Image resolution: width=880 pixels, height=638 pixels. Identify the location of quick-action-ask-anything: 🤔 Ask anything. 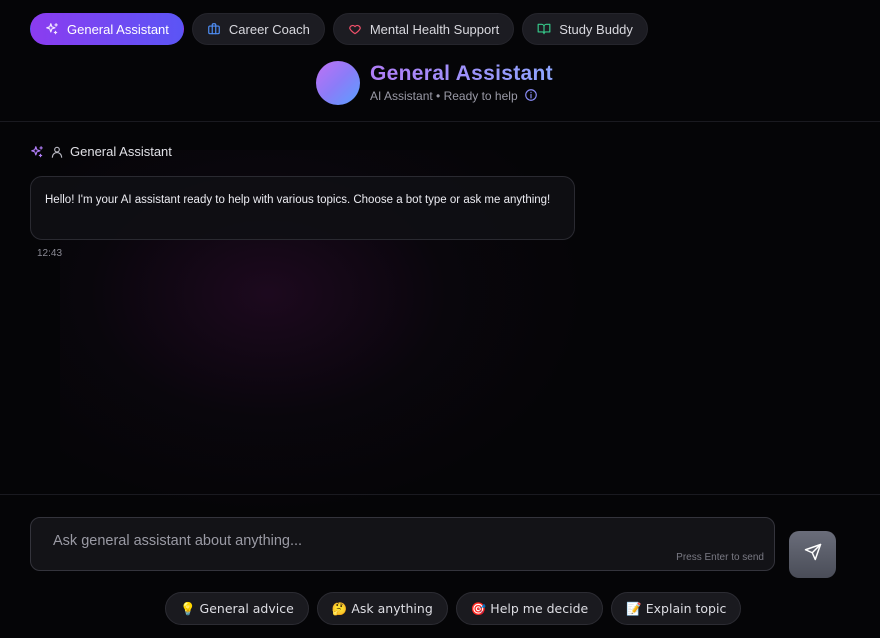
(382, 608).